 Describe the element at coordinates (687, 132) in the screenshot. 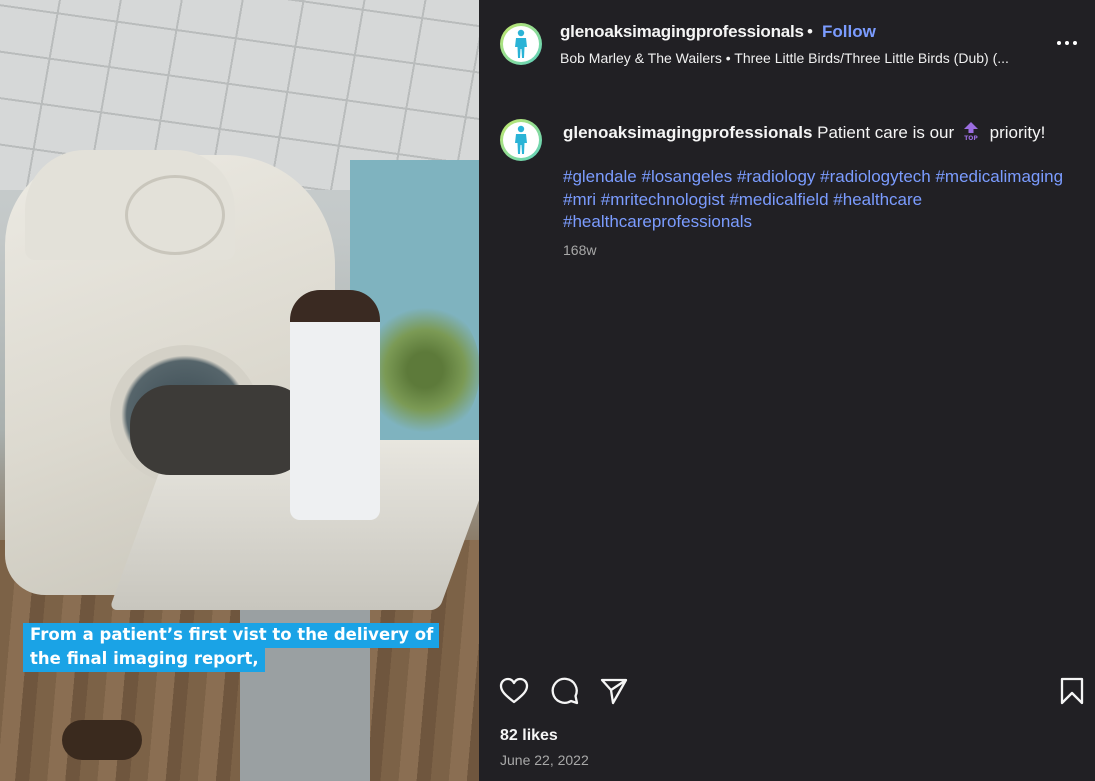

I see `caption-username: glenoaksimagingprofessionals` at that location.